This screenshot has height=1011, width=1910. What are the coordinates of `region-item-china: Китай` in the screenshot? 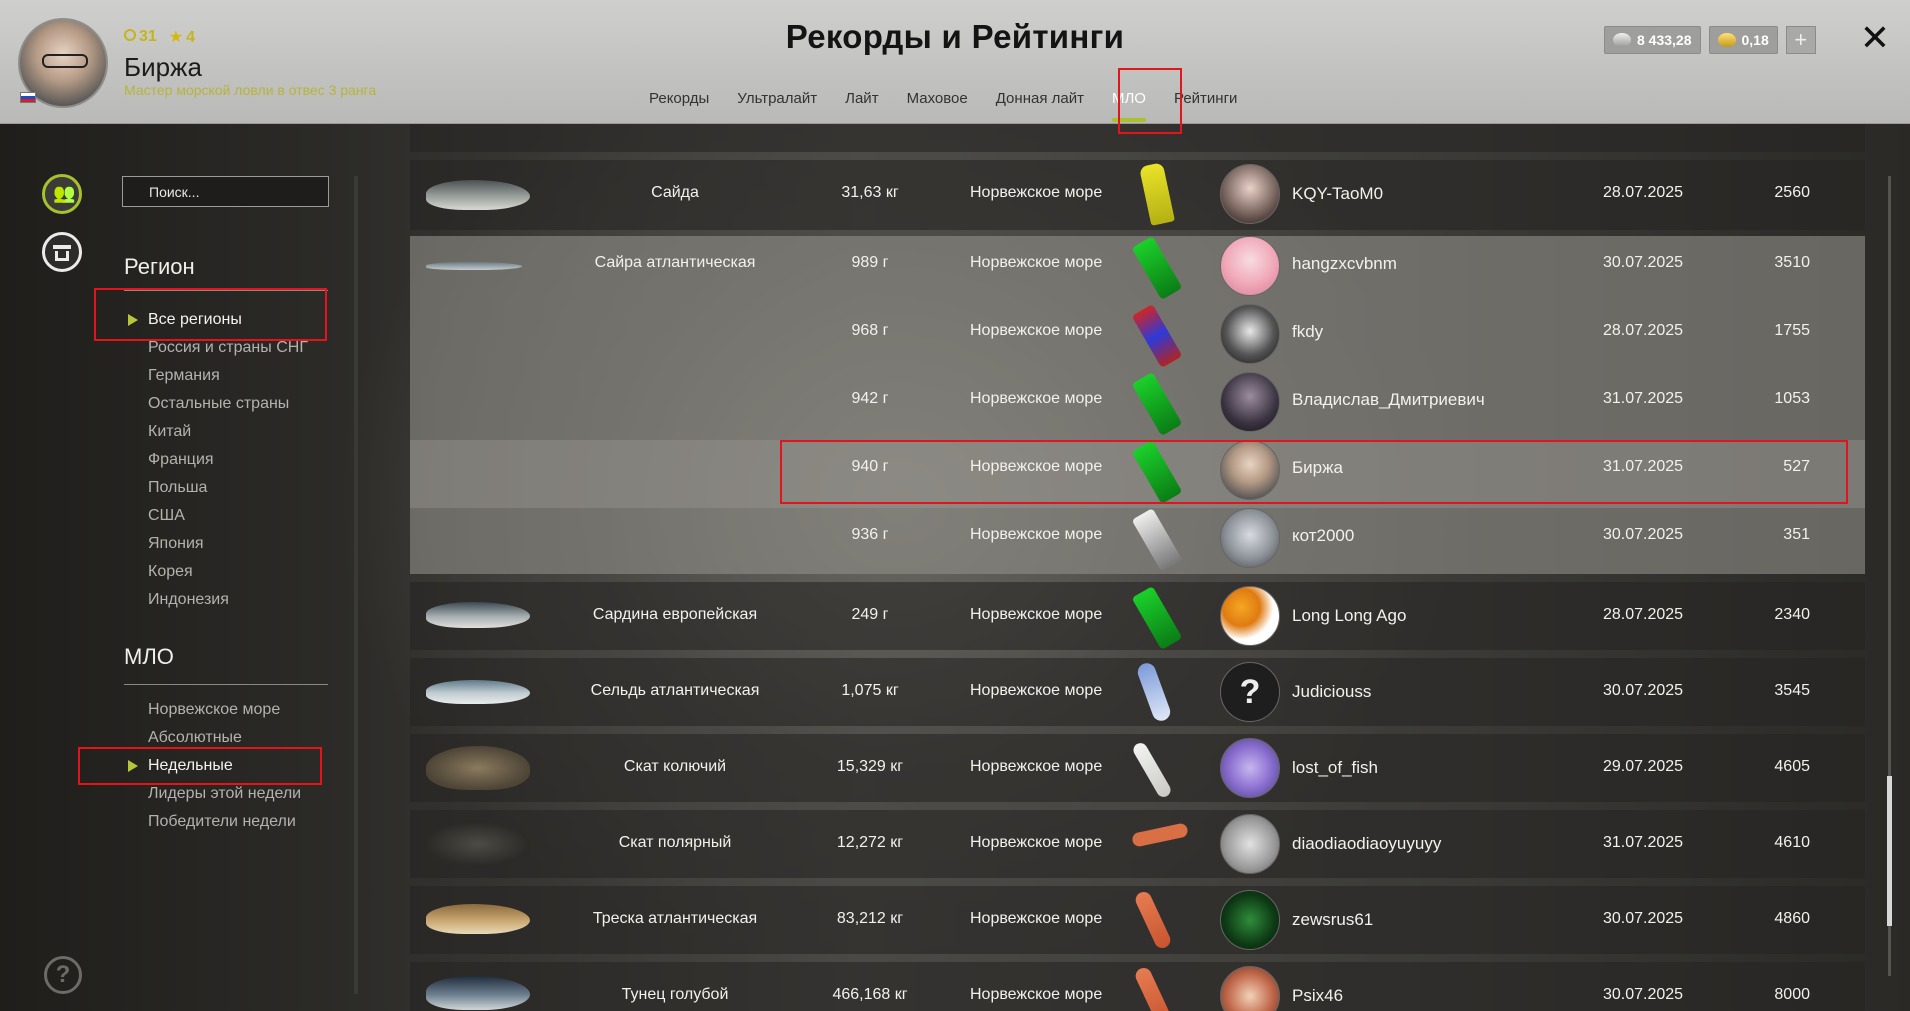 It's located at (228, 432).